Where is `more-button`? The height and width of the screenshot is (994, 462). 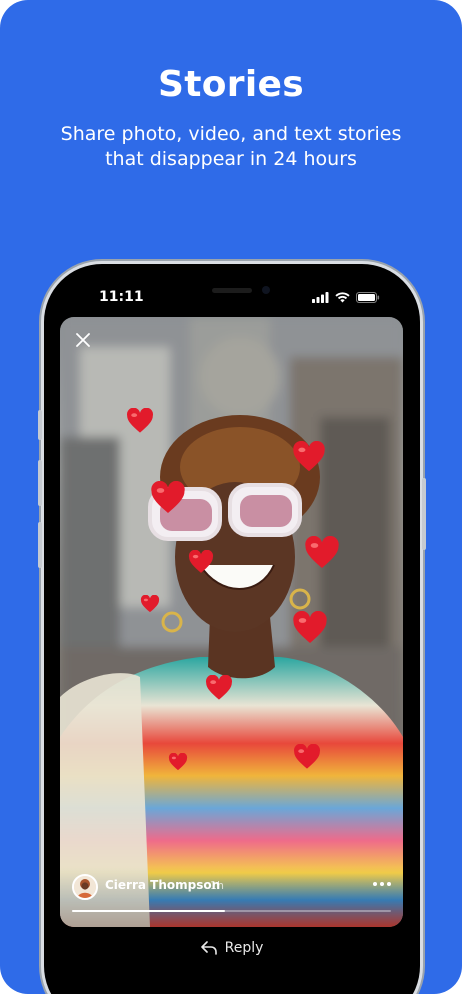 more-button is located at coordinates (382, 884).